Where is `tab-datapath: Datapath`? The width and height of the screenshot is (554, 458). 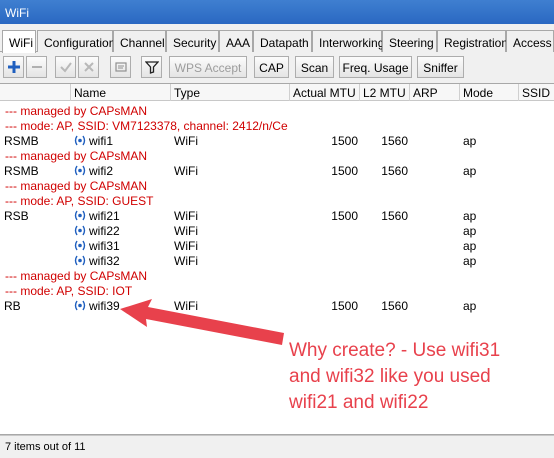 tab-datapath: Datapath is located at coordinates (282, 41).